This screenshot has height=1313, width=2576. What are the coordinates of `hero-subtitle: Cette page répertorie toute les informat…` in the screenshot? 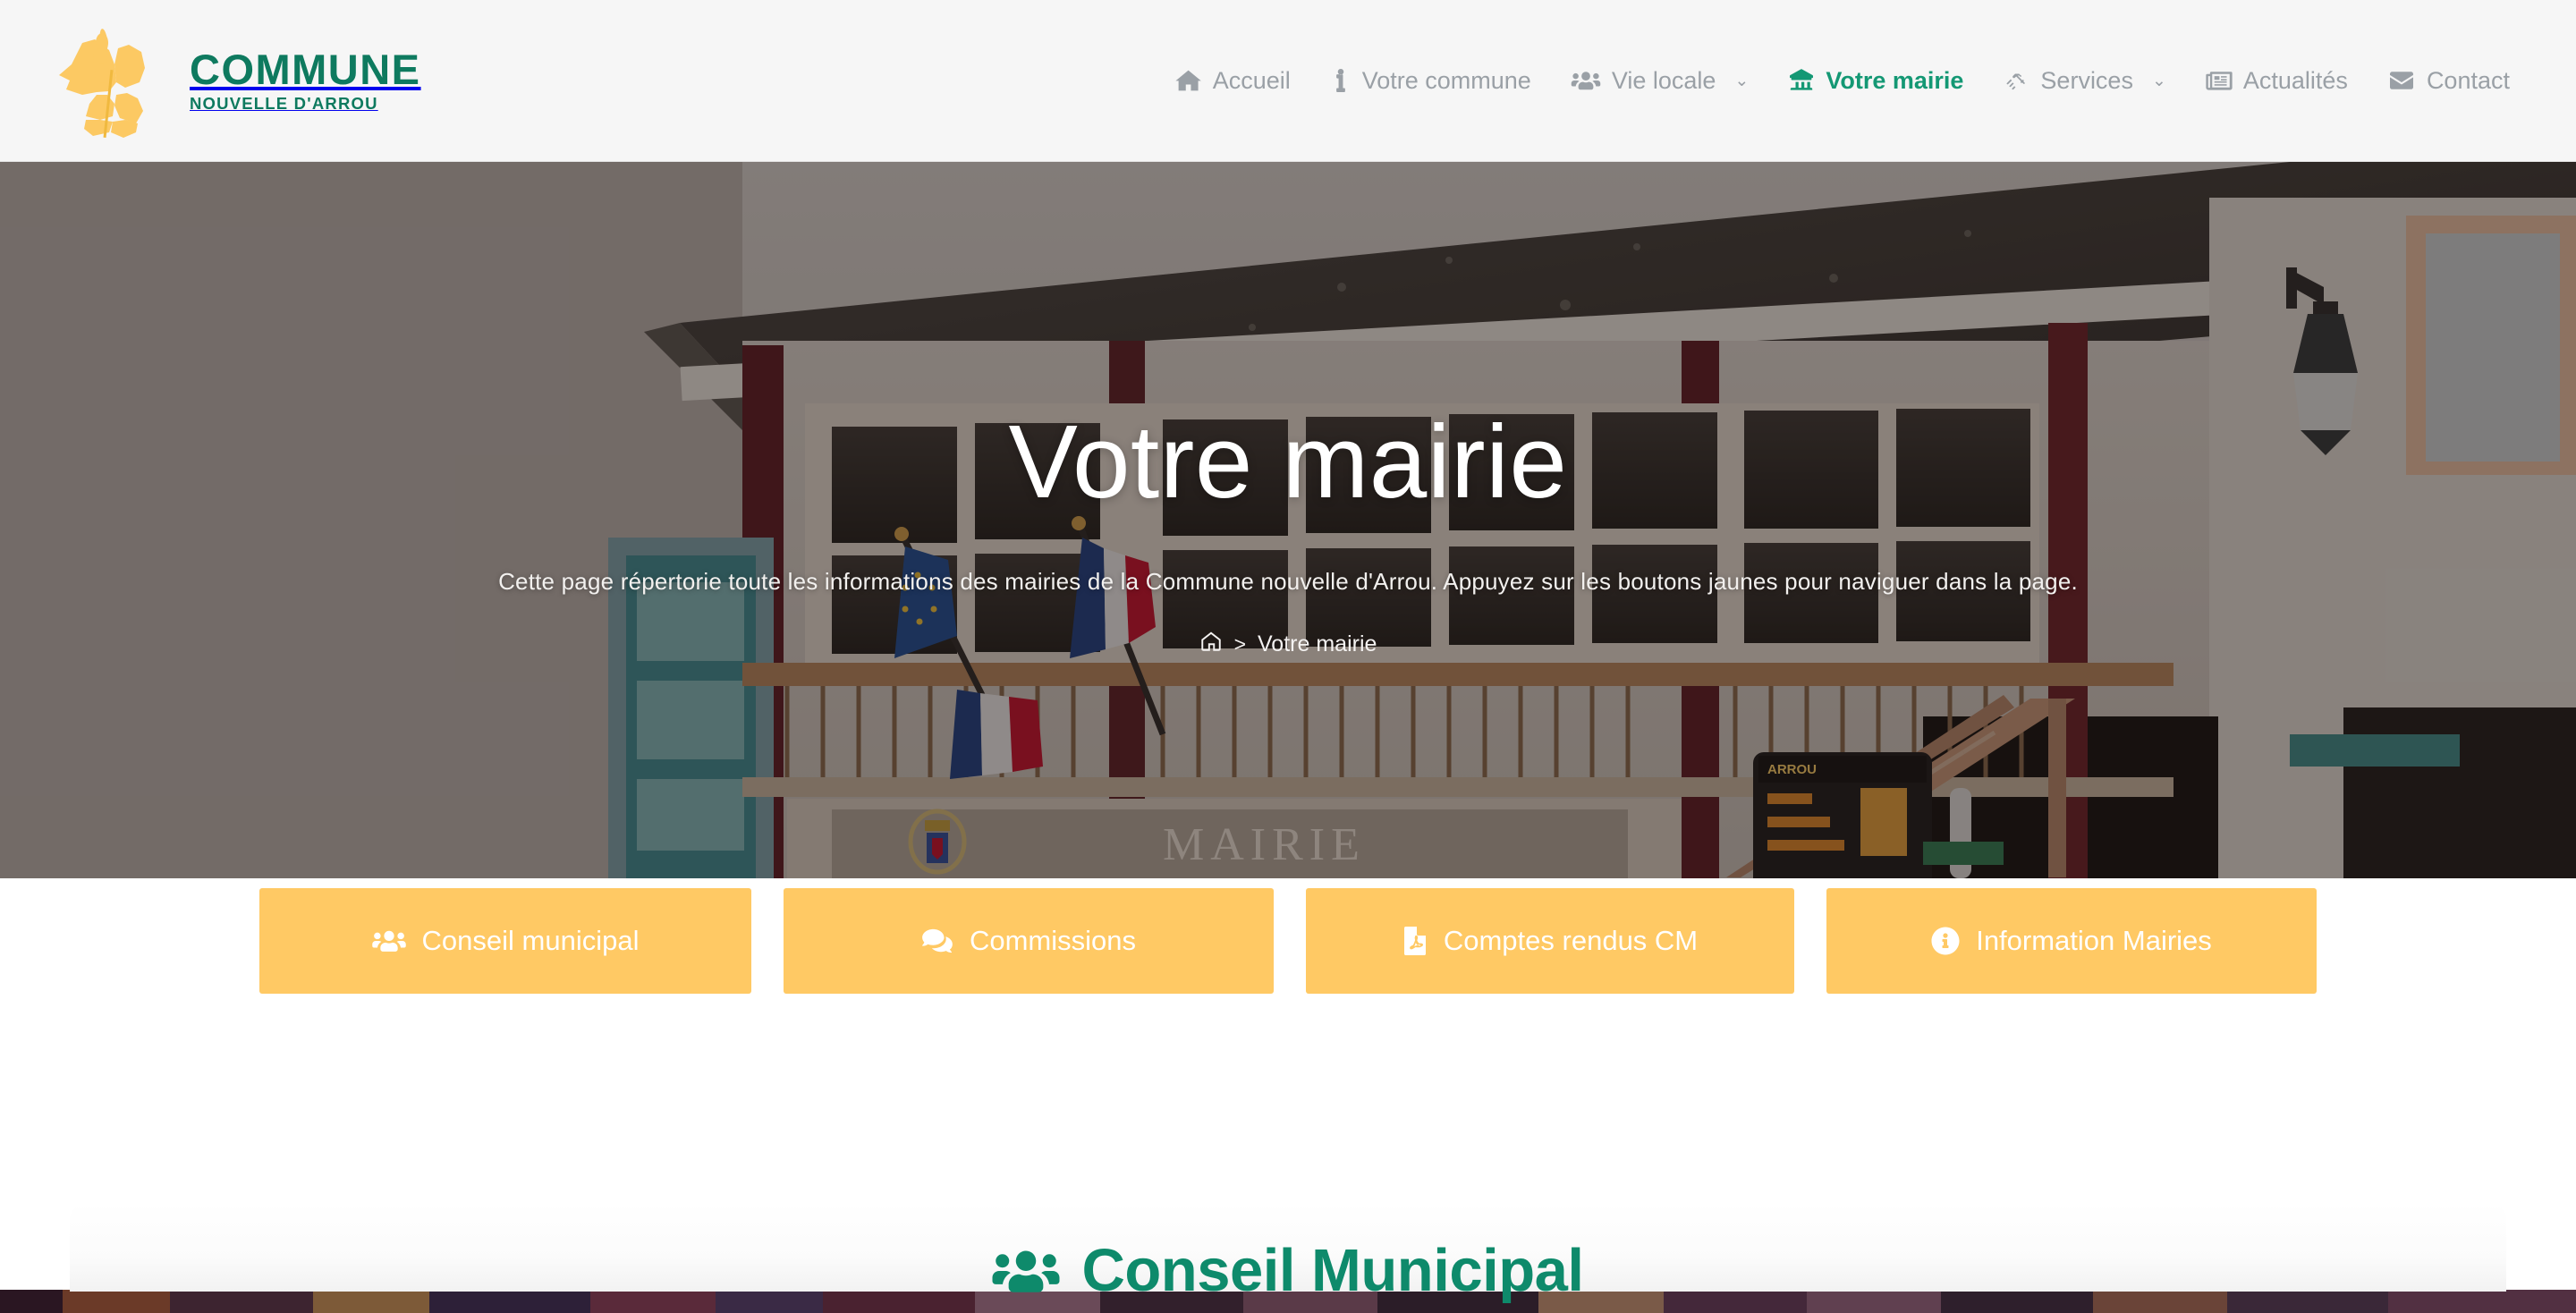 It's located at (1288, 582).